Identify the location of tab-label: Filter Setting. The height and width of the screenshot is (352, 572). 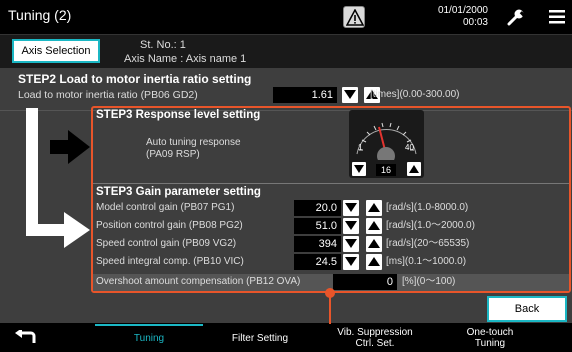
(260, 338).